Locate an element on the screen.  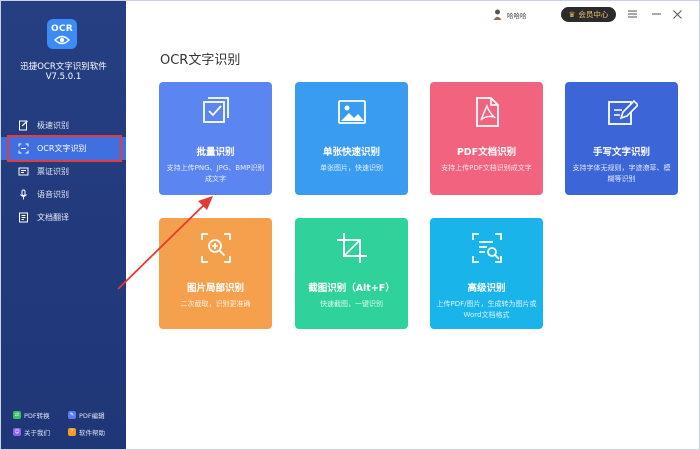
sidebar-item-ticket: 票证识别 is located at coordinates (63, 171).